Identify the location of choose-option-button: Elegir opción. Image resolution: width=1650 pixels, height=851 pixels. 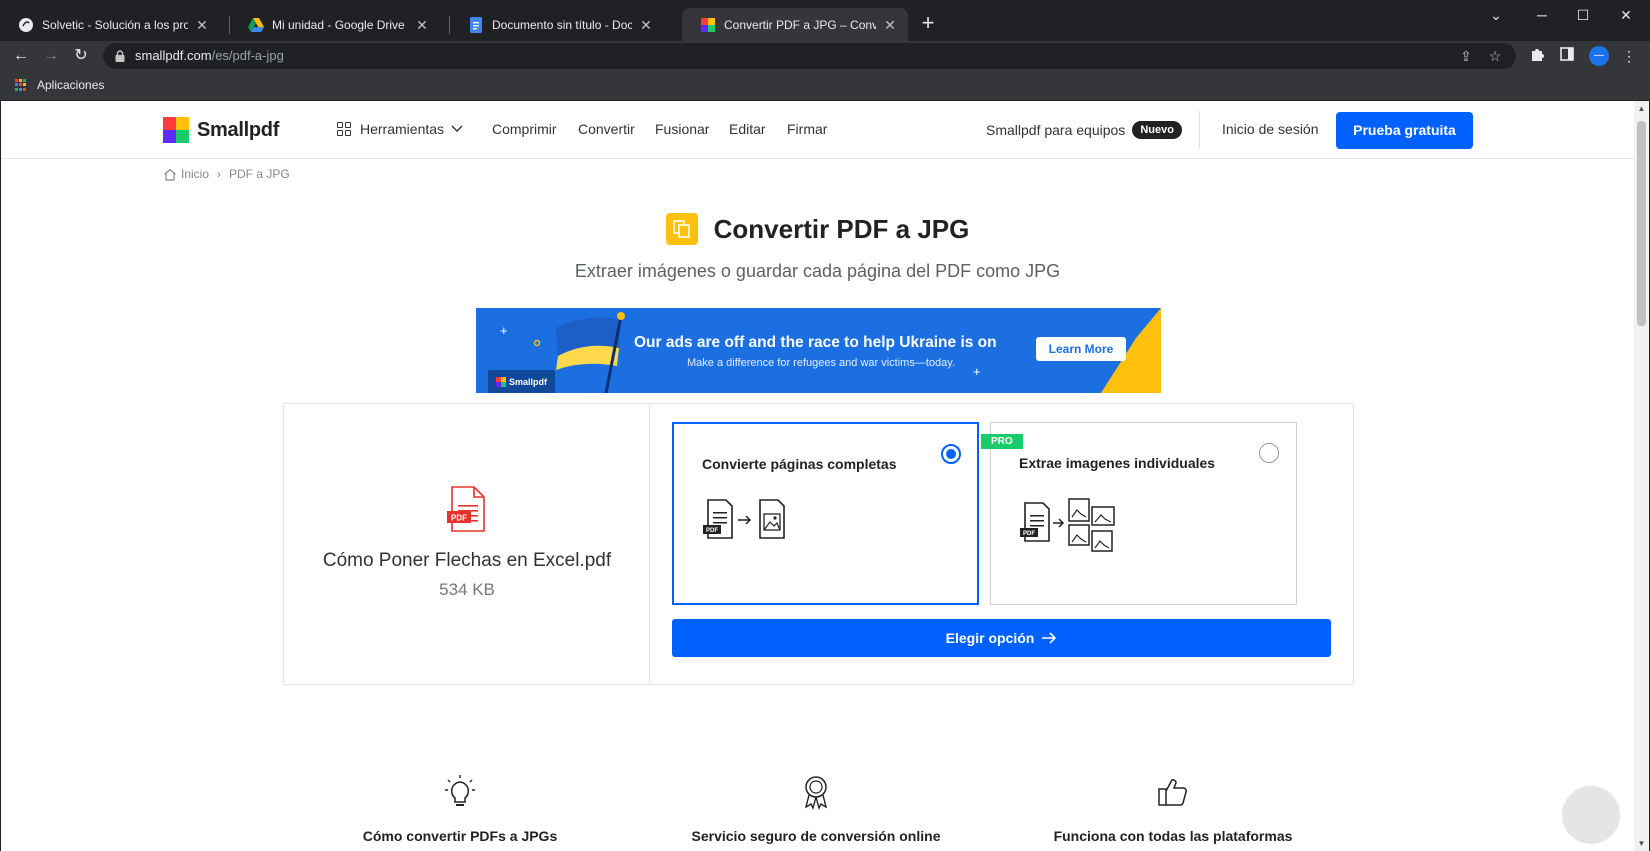
(1001, 638).